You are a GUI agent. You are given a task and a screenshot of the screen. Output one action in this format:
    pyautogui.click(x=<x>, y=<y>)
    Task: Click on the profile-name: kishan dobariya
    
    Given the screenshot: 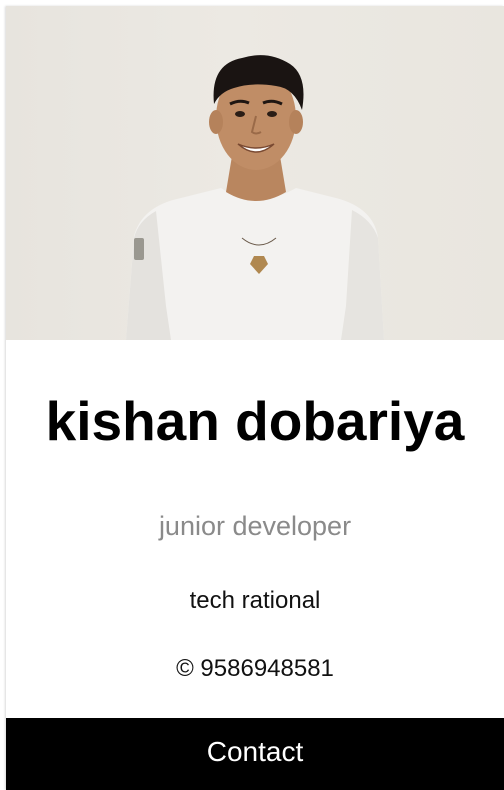 What is the action you would take?
    pyautogui.click(x=255, y=421)
    